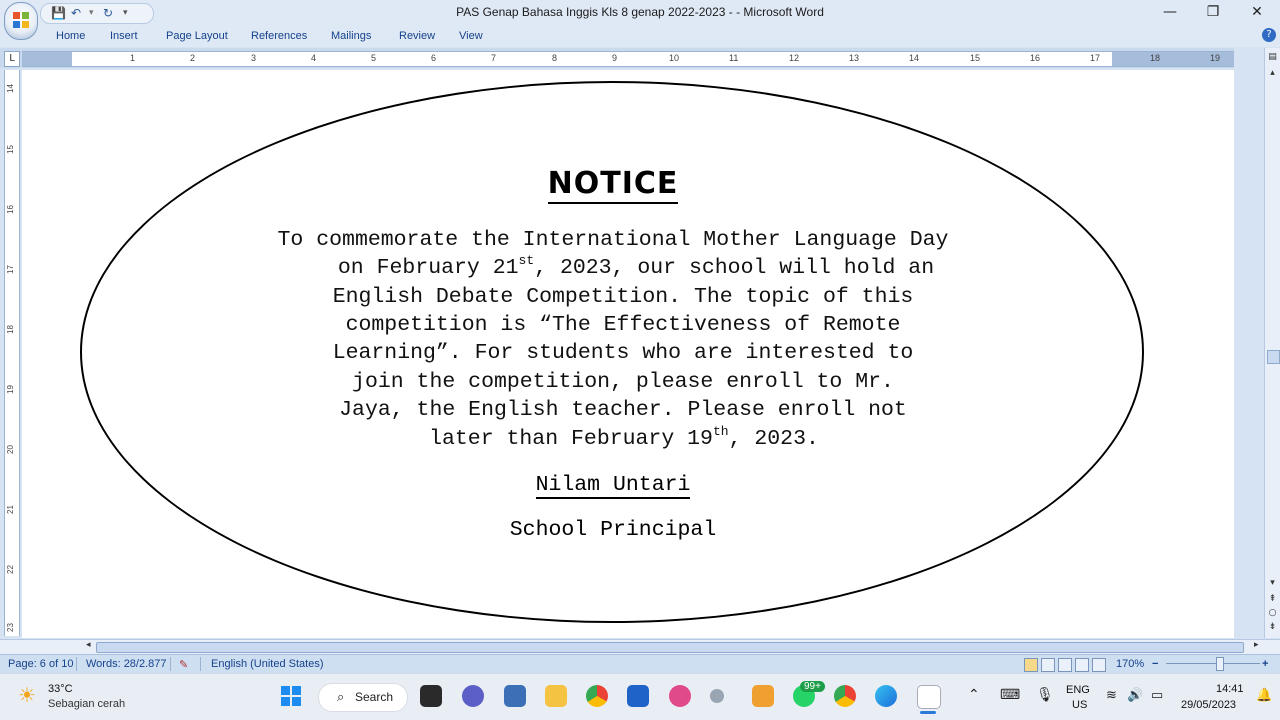  I want to click on page-count: Page: 6 of 10, so click(40, 664).